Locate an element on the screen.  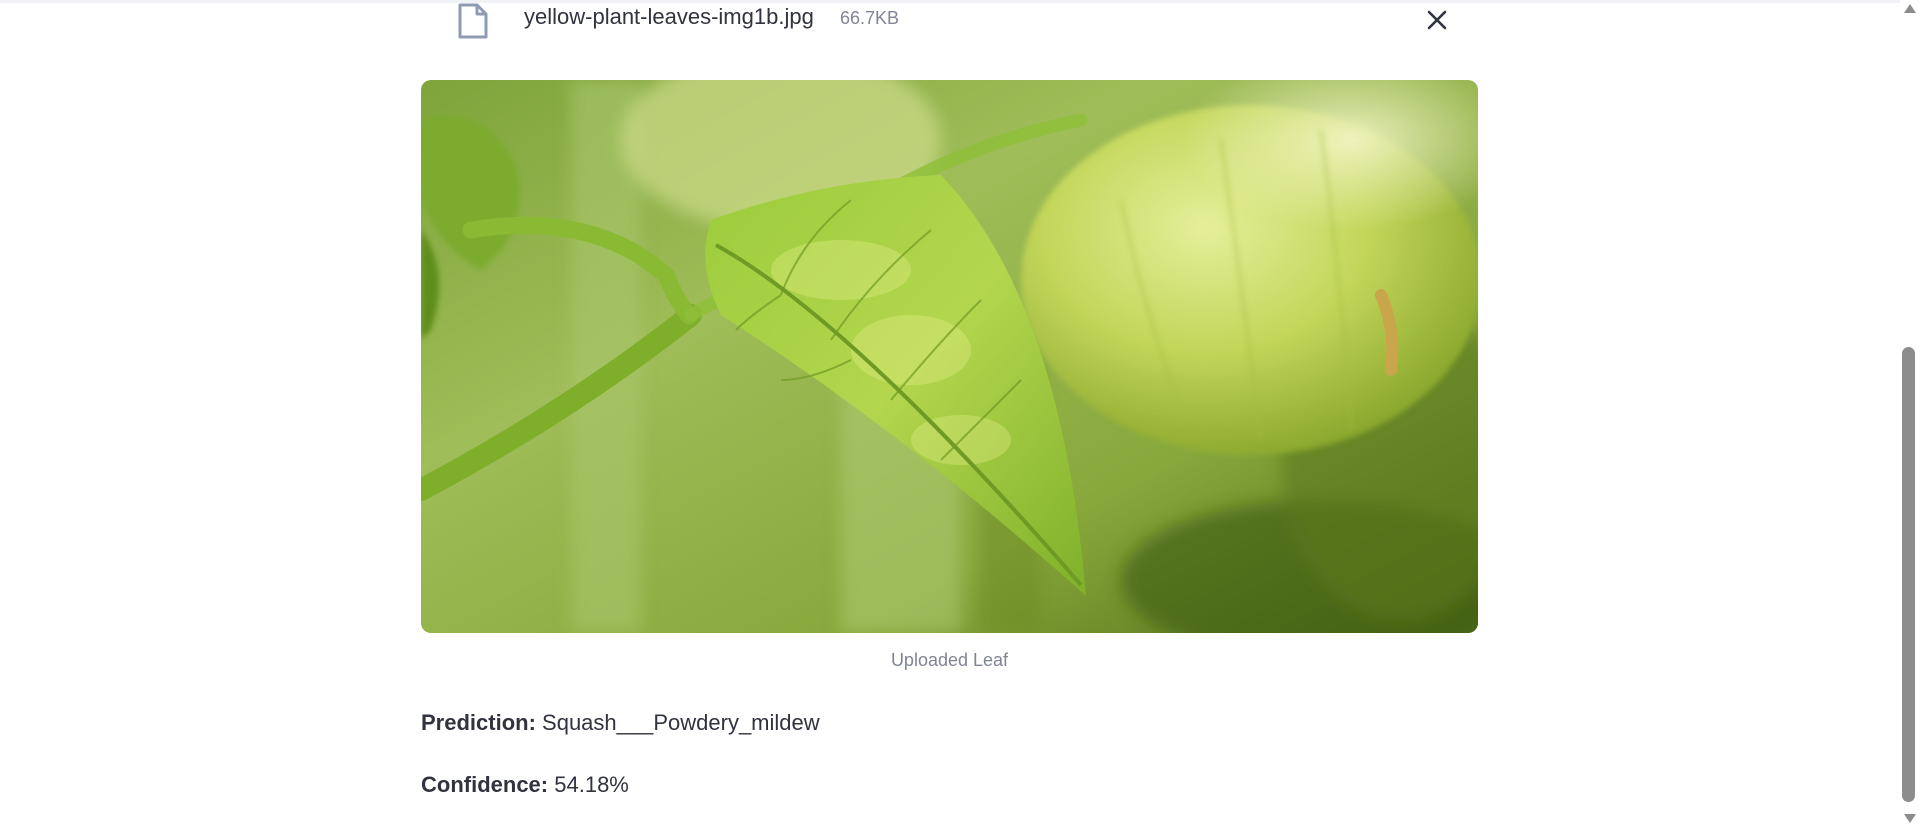
scrollbar-thumb is located at coordinates (1908, 574).